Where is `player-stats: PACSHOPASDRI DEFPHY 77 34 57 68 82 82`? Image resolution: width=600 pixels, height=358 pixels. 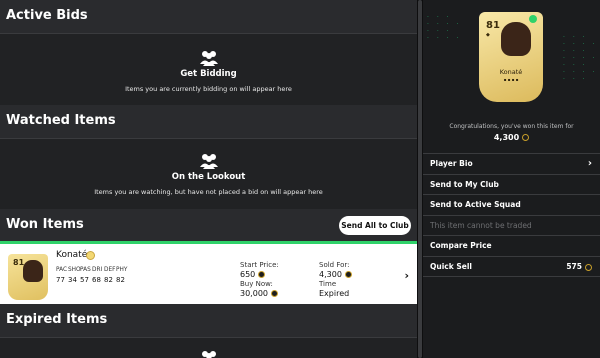
player-stats: PACSHOPASDRI DEFPHY 77 34 57 68 82 82 is located at coordinates (92, 275).